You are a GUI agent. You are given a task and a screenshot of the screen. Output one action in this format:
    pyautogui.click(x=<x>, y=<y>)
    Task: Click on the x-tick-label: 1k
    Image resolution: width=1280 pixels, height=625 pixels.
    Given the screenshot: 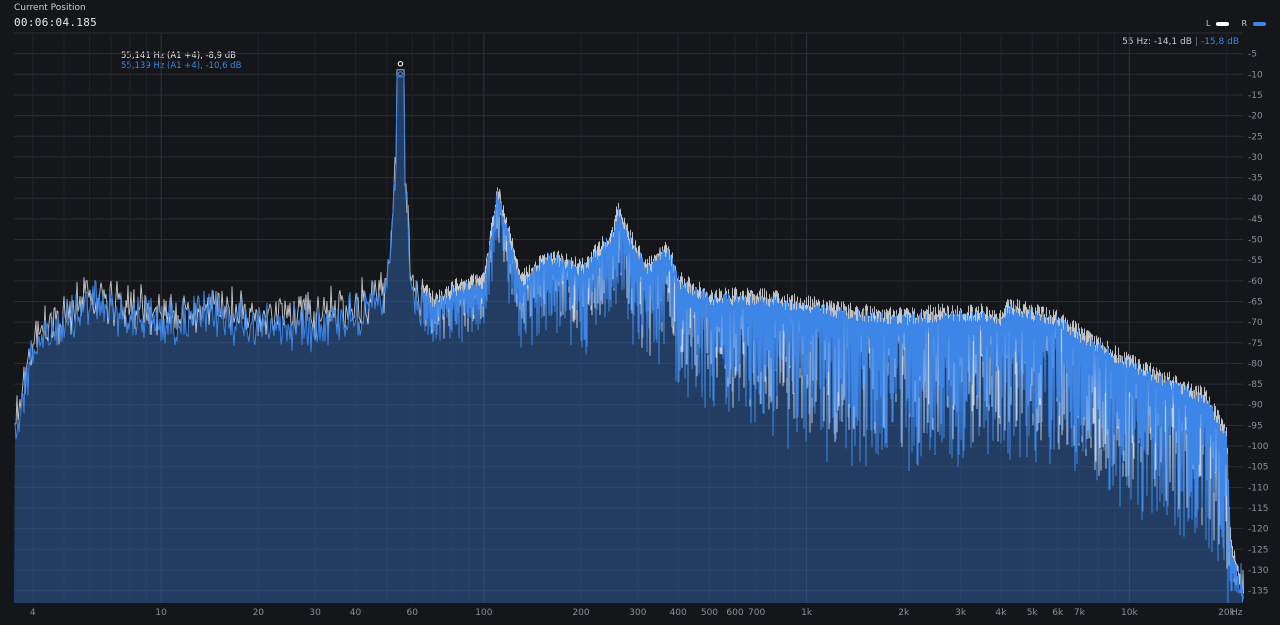 What is the action you would take?
    pyautogui.click(x=807, y=613)
    